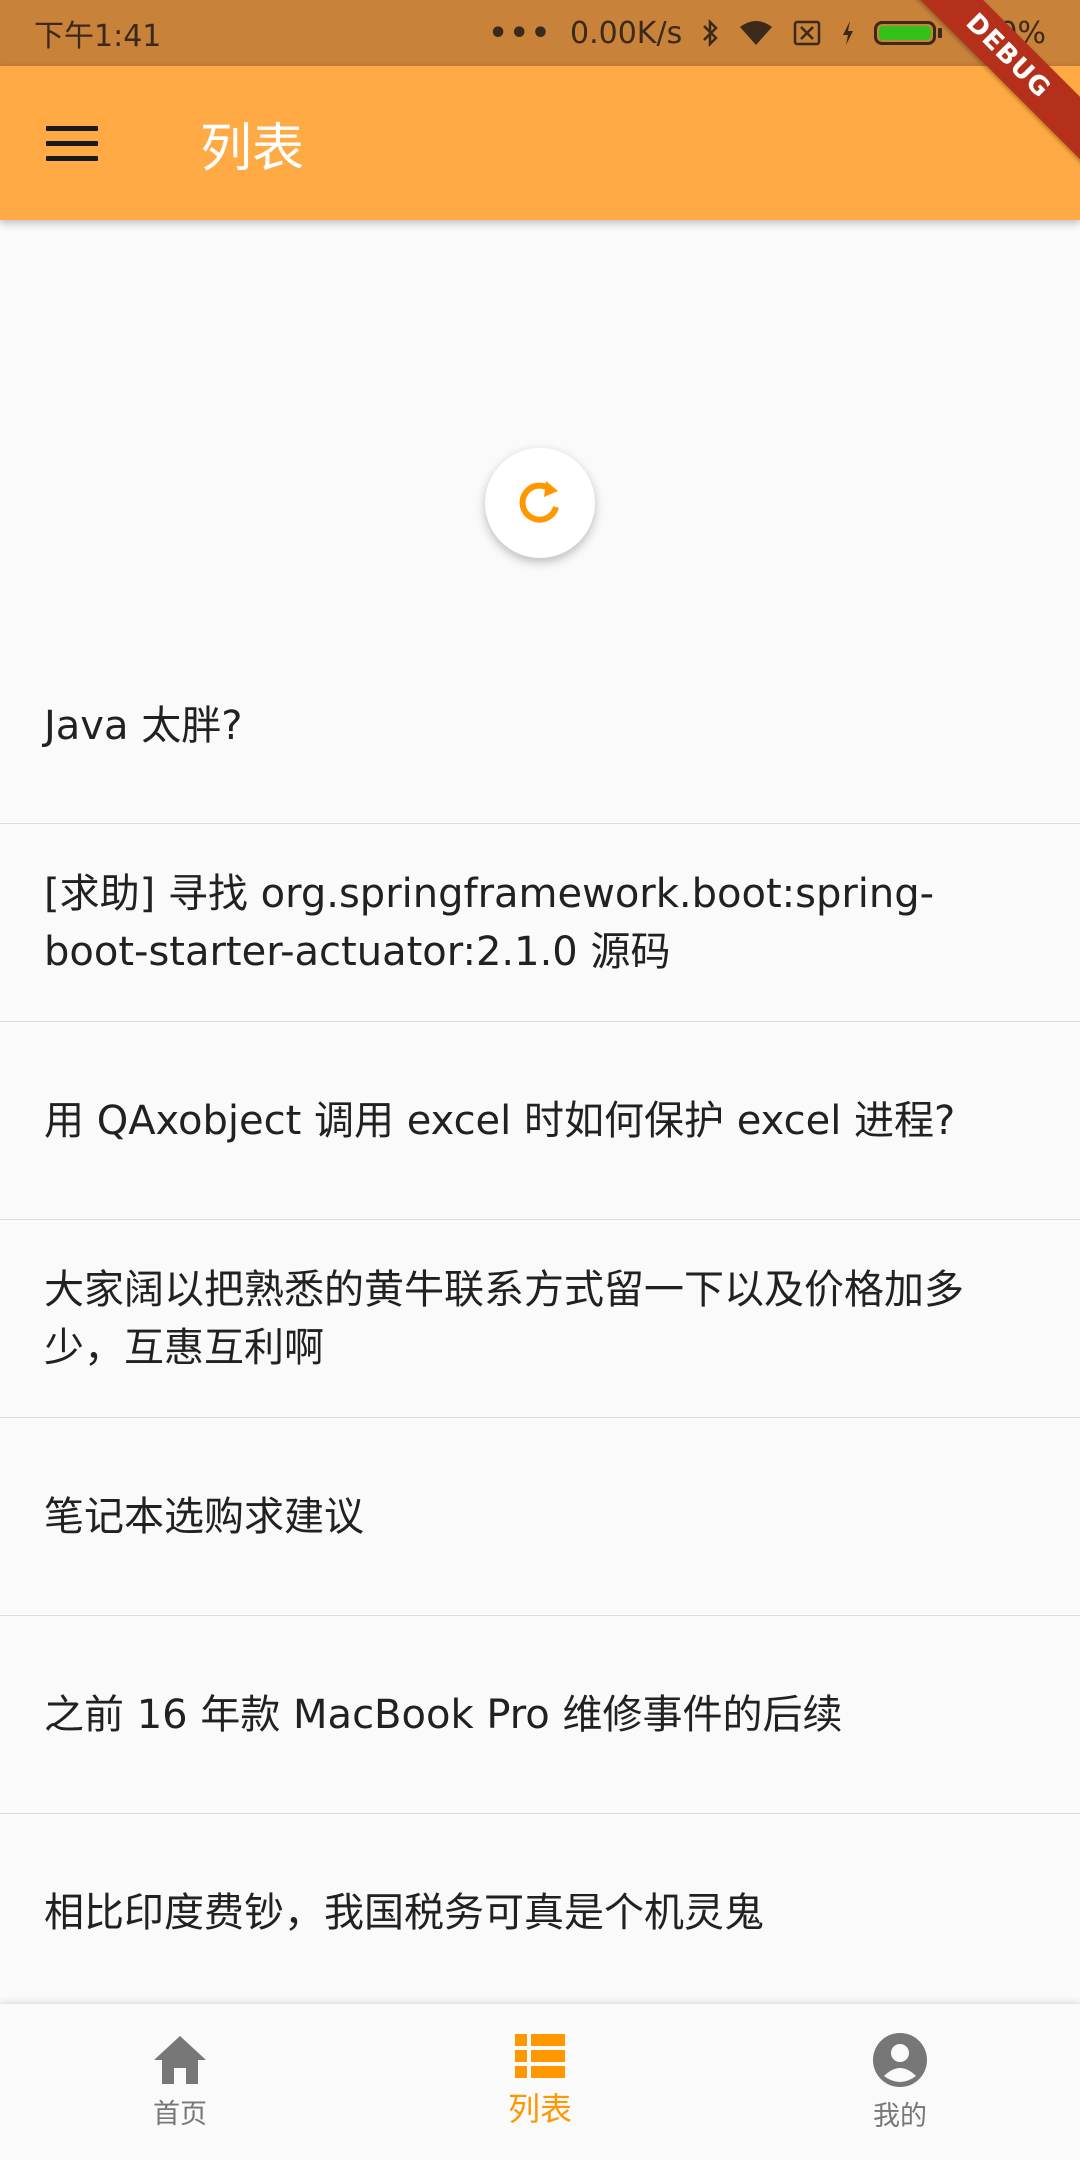 The height and width of the screenshot is (2160, 1080). I want to click on charging-icon, so click(848, 33).